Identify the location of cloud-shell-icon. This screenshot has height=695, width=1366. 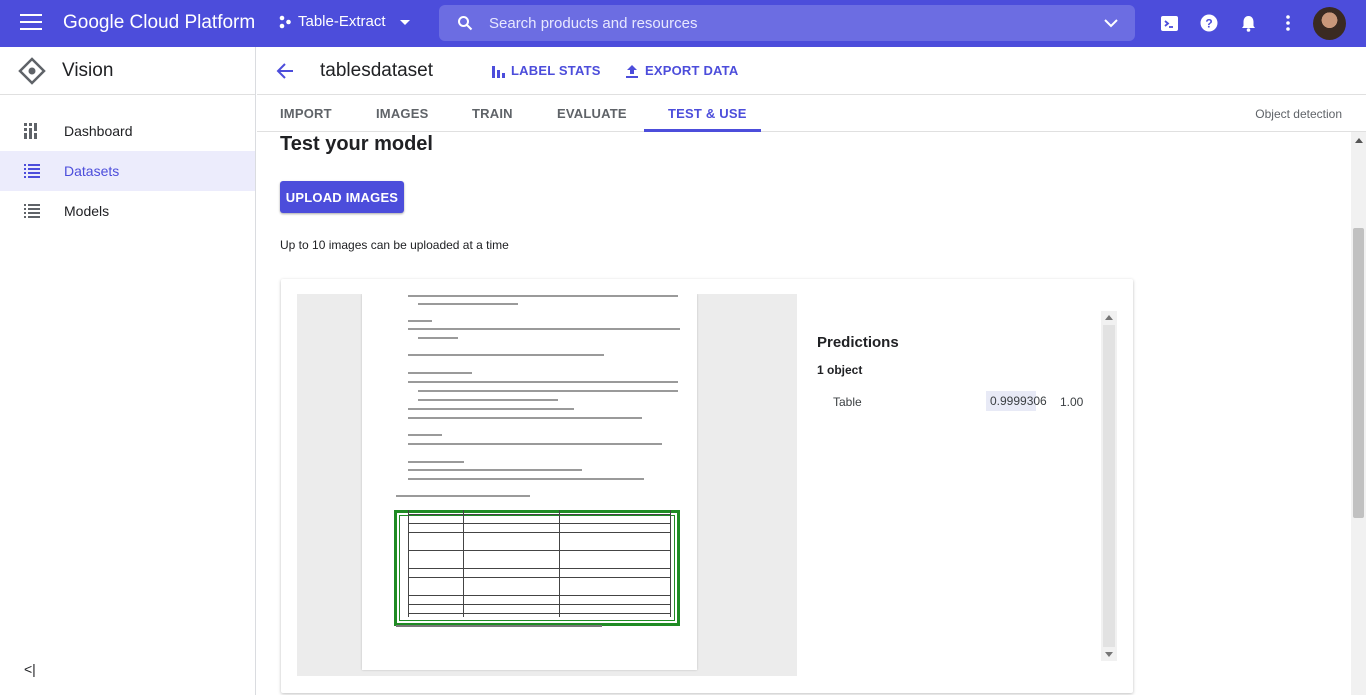
(1169, 23).